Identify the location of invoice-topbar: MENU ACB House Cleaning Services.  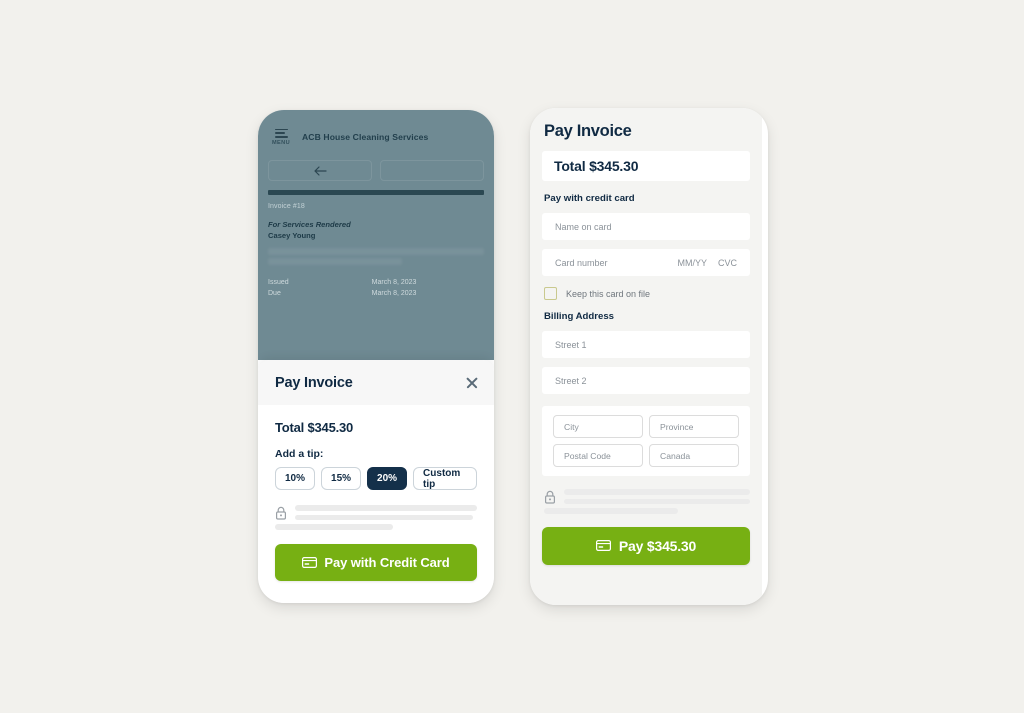
(376, 131).